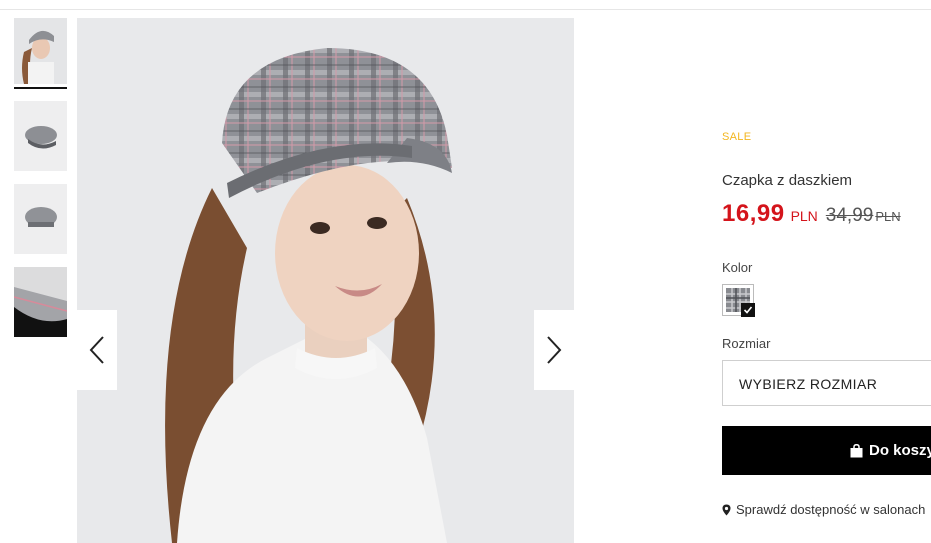 The image size is (931, 543). I want to click on sale-badge: SALE, so click(737, 137).